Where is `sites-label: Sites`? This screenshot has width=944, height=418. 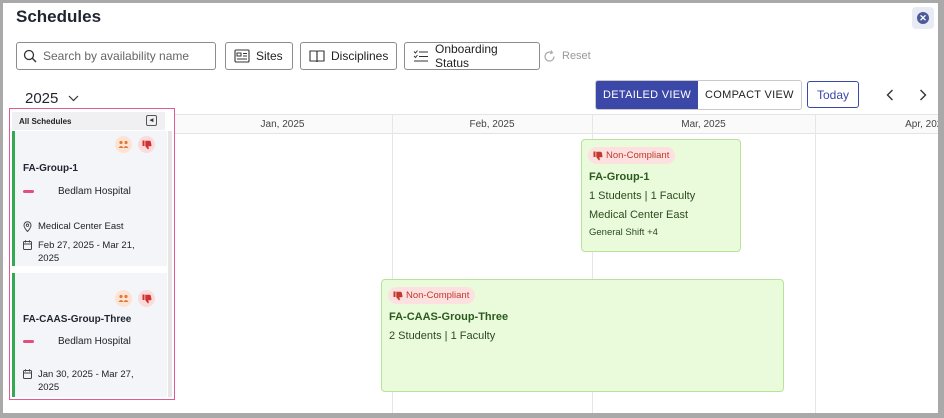
sites-label: Sites is located at coordinates (269, 56).